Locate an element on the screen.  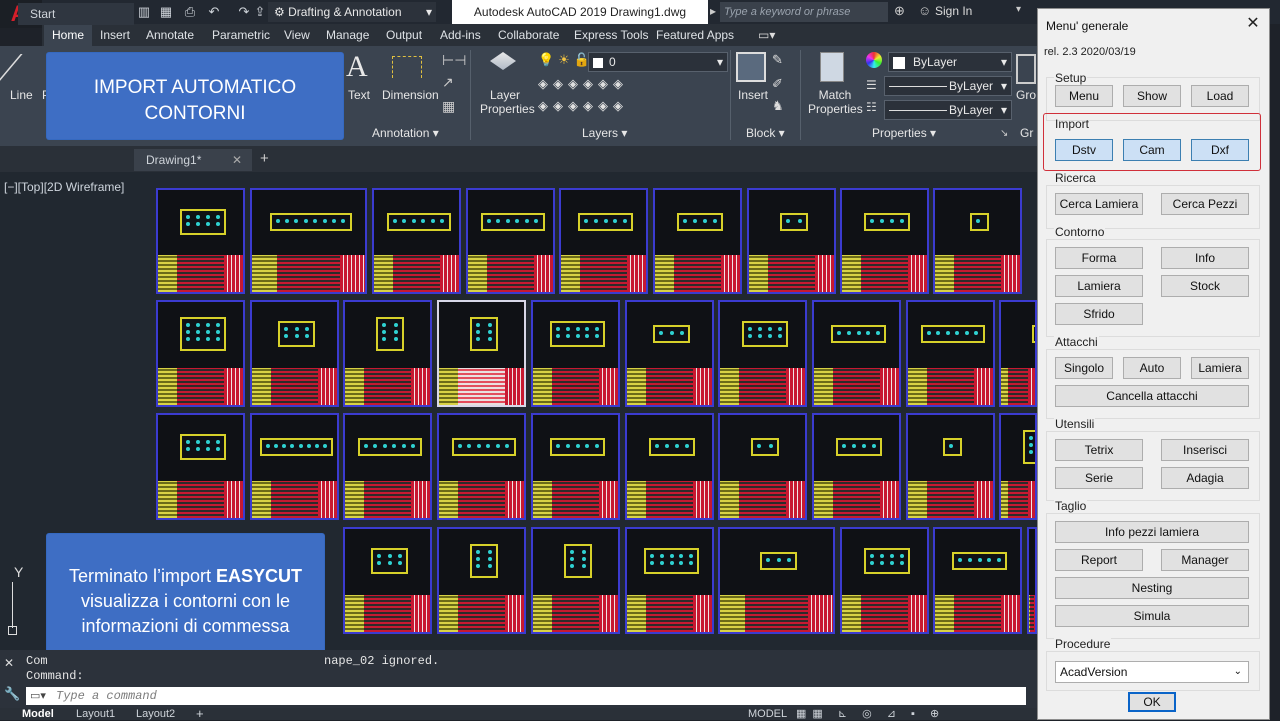
linetype-dropdown: ByLayer ▾ is located at coordinates (948, 86).